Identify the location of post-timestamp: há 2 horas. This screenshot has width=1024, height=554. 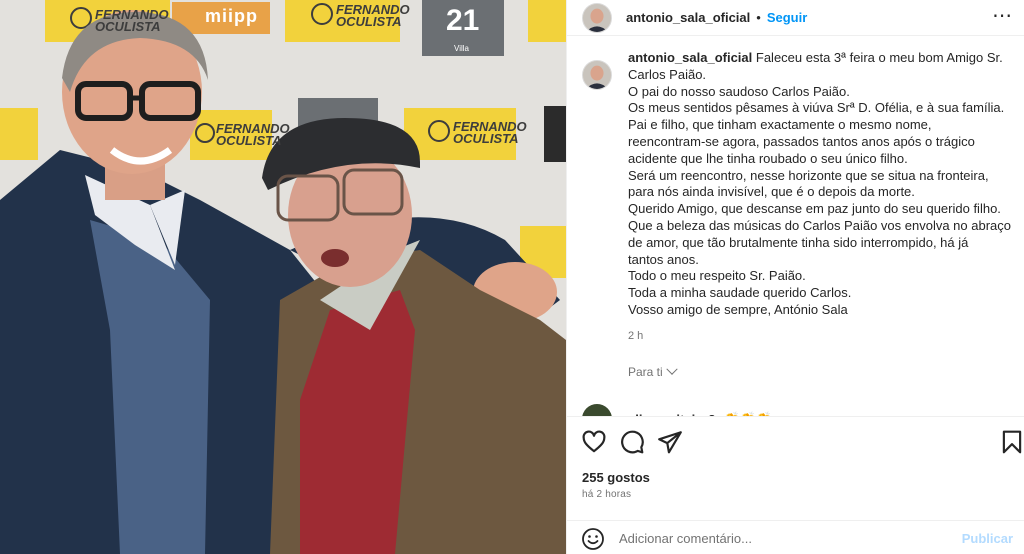
(606, 494).